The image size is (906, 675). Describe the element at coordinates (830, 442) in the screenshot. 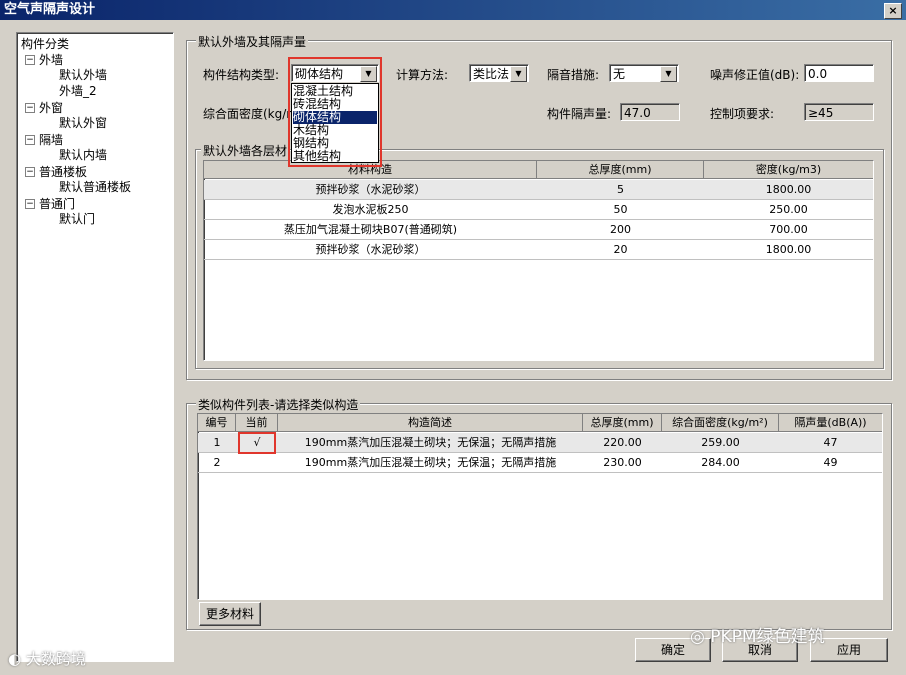

I see `cell-insulation: 47` at that location.